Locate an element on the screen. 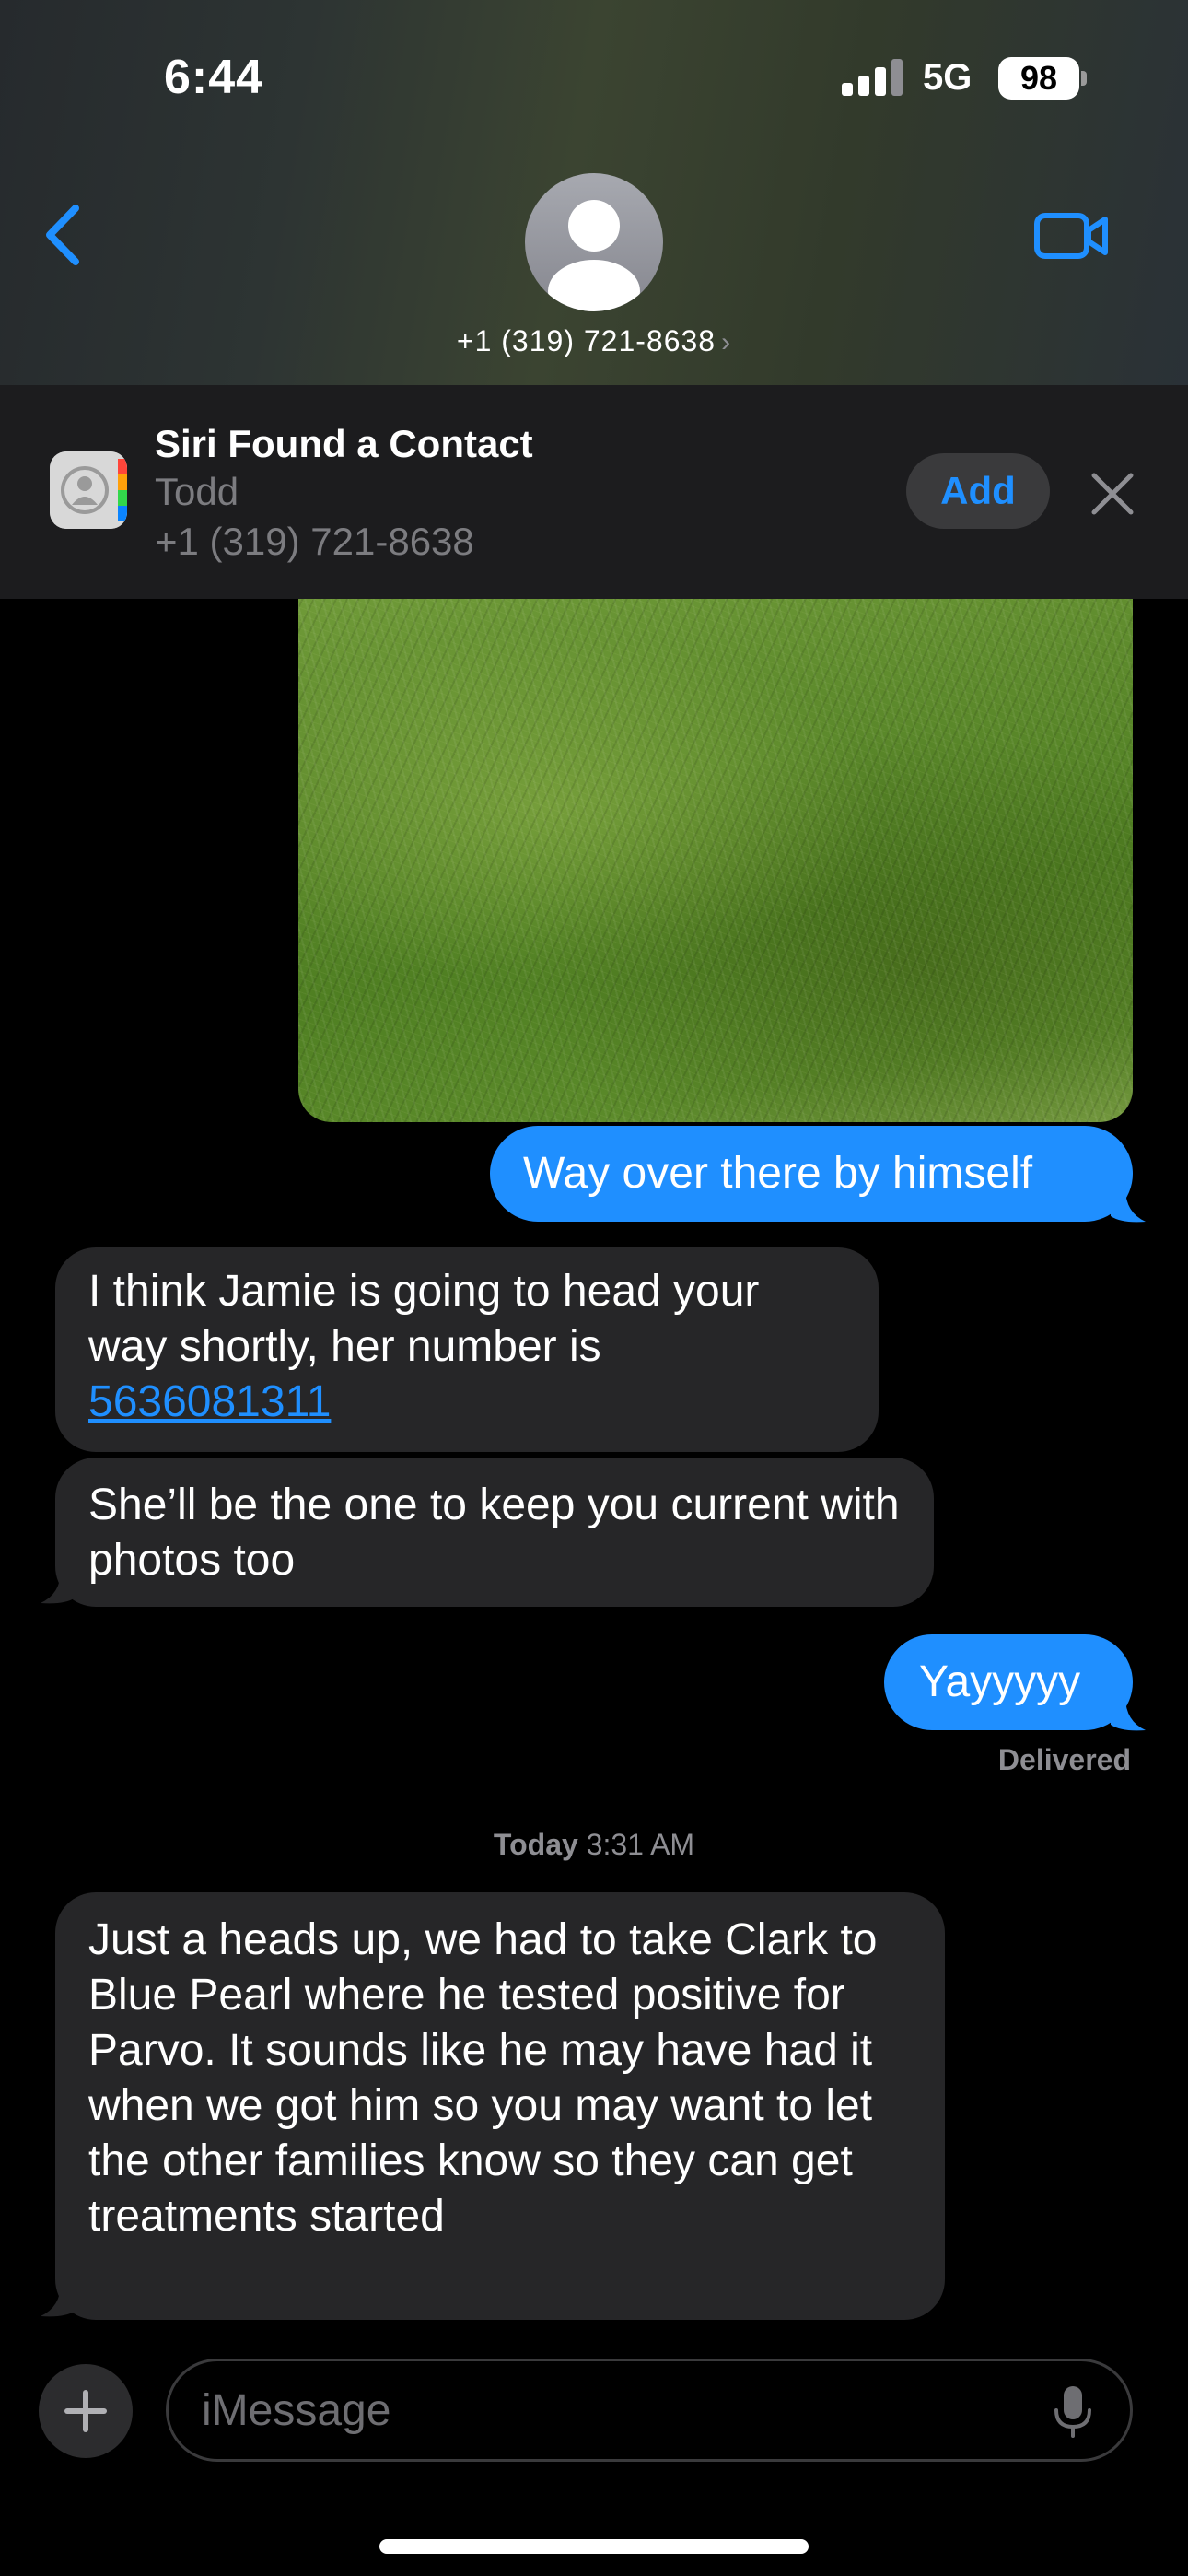 Image resolution: width=1188 pixels, height=2576 pixels. back-button is located at coordinates (64, 235).